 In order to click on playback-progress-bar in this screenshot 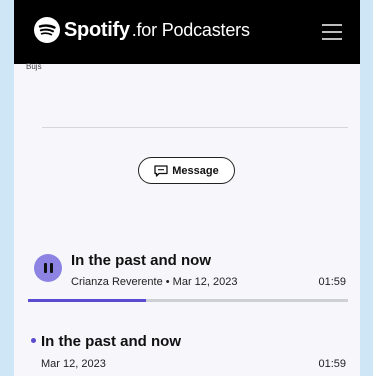, I will do `click(188, 300)`.